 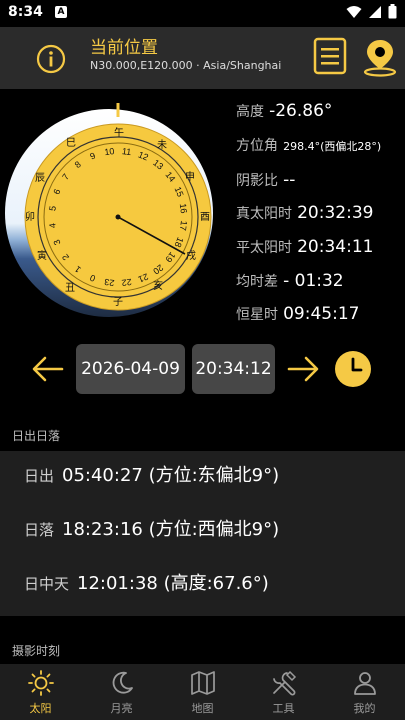 What do you see at coordinates (233, 369) in the screenshot?
I see `time-selector: 20:34:12` at bounding box center [233, 369].